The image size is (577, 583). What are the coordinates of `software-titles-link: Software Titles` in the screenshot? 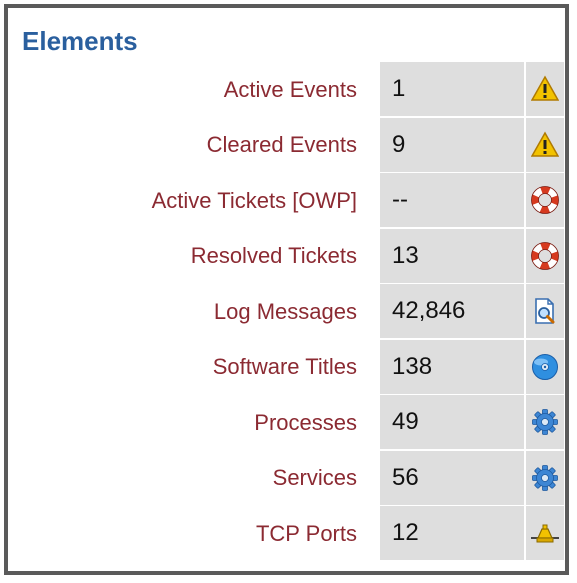 It's located at (285, 368).